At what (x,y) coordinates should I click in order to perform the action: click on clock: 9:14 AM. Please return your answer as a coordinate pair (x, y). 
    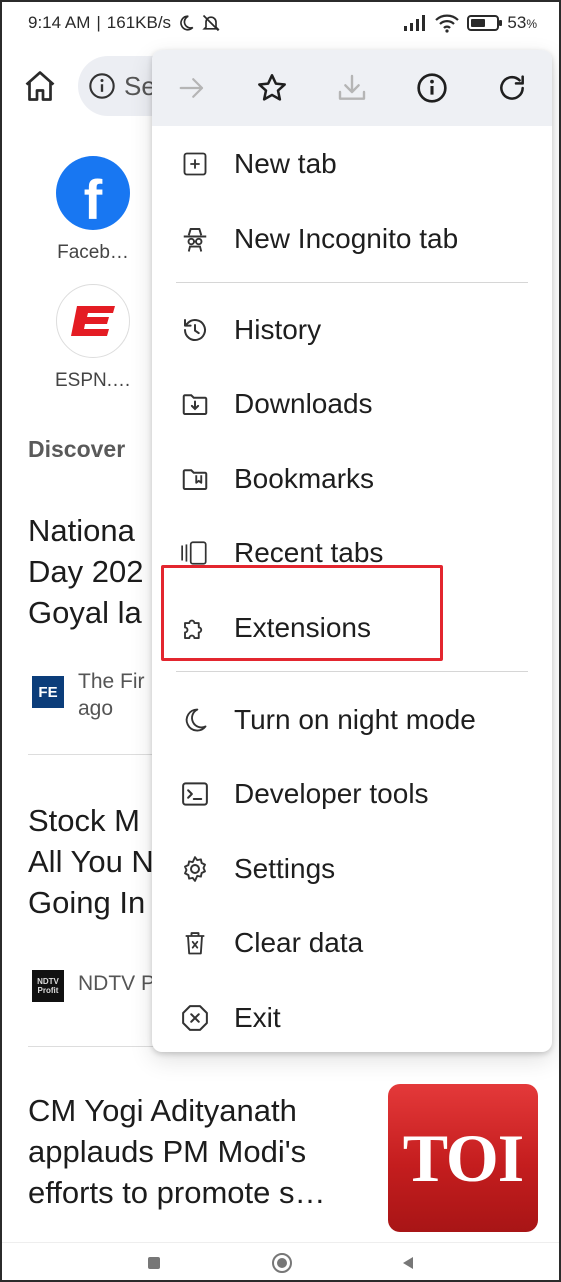
    Looking at the image, I should click on (59, 22).